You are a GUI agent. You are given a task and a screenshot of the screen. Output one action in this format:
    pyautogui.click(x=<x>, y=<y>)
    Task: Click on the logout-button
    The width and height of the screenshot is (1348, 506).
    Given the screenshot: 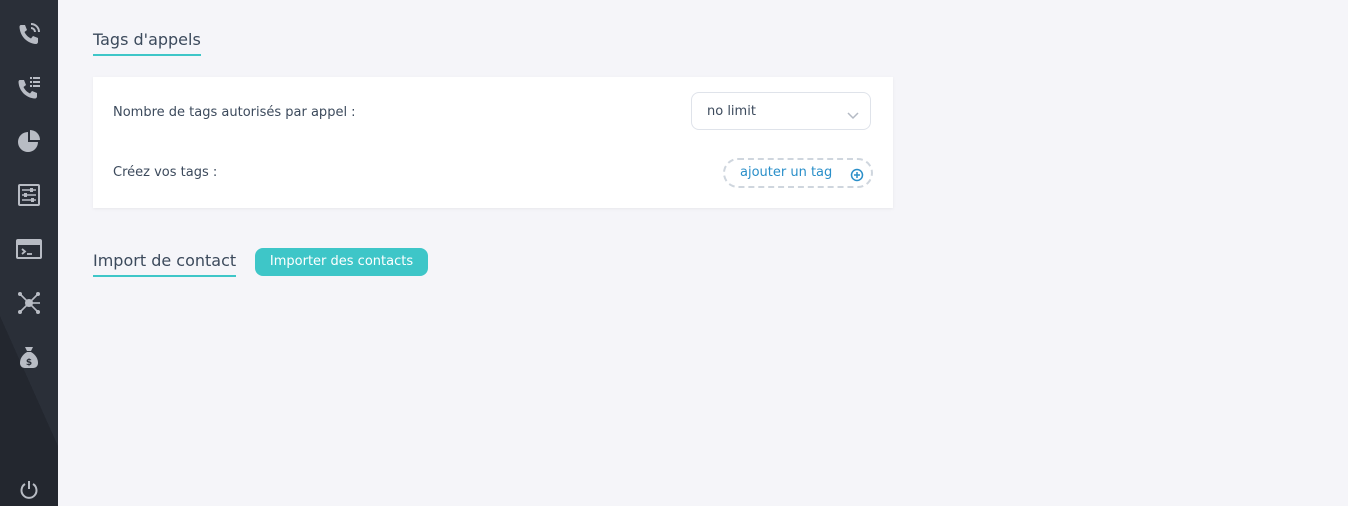 What is the action you would take?
    pyautogui.click(x=29, y=488)
    